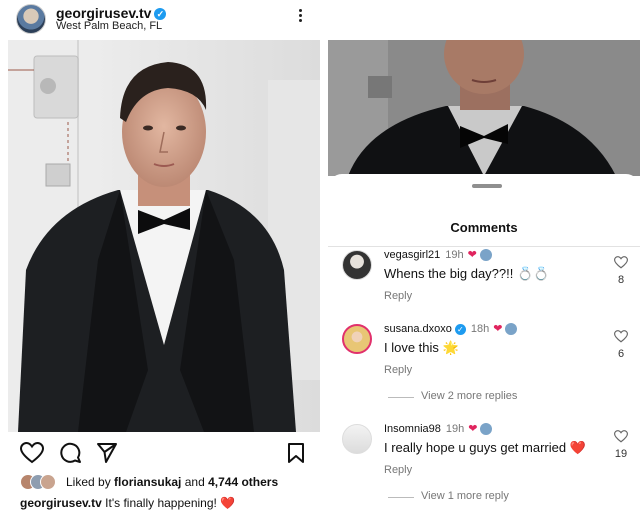  I want to click on view-more-replies: View 2 more replies, so click(488, 397).